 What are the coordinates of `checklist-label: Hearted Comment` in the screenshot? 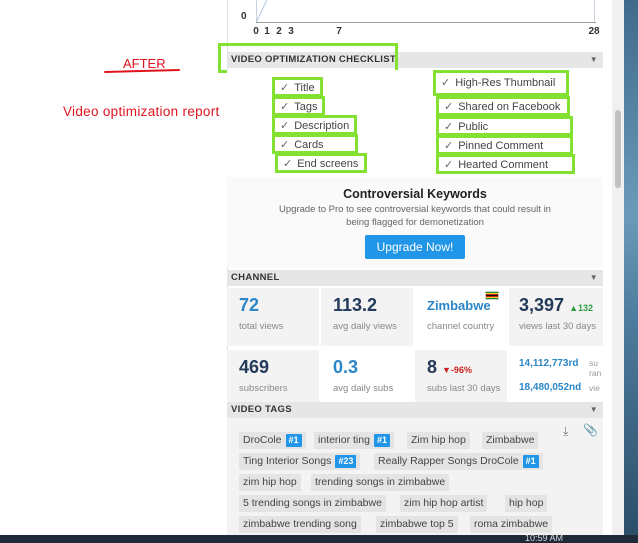 It's located at (503, 165).